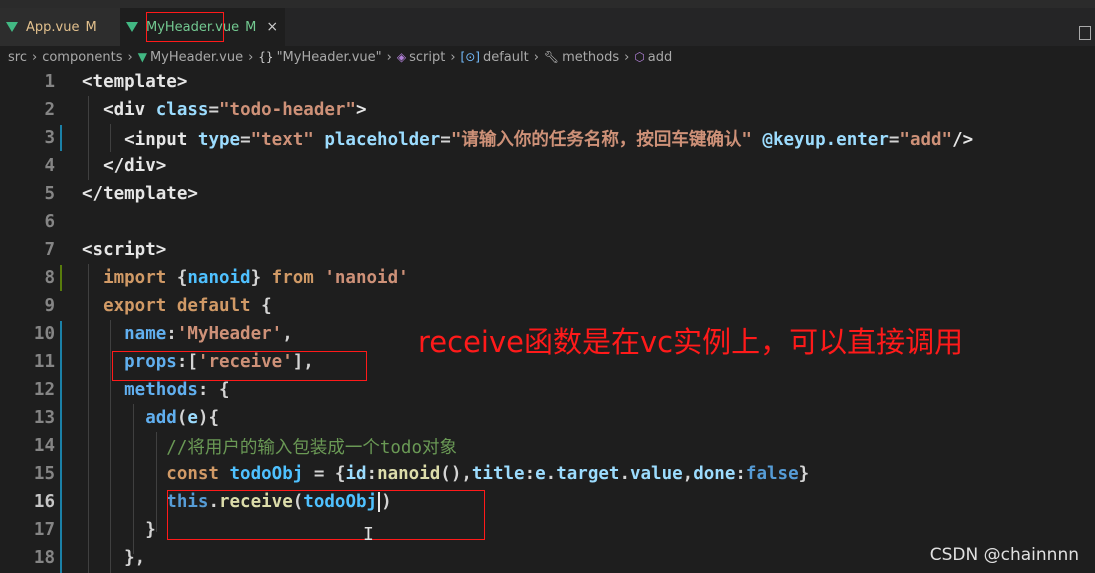  Describe the element at coordinates (547, 166) in the screenshot. I see `code-line: 4 </div>` at that location.